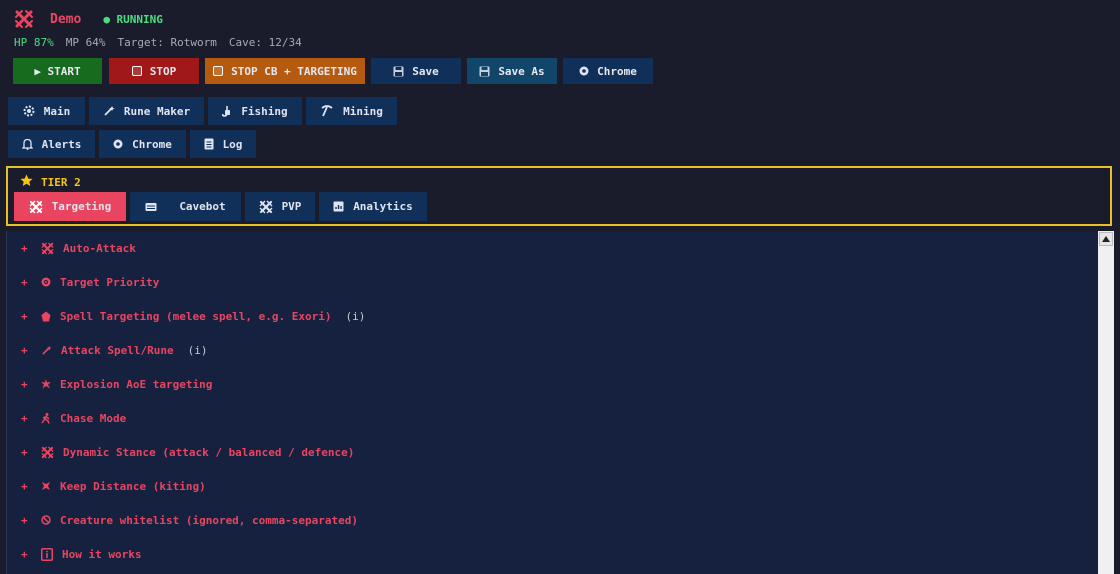 Image resolution: width=1120 pixels, height=574 pixels. I want to click on section-attack-spell-rune: + Attack Spell/Rune (i), so click(114, 350).